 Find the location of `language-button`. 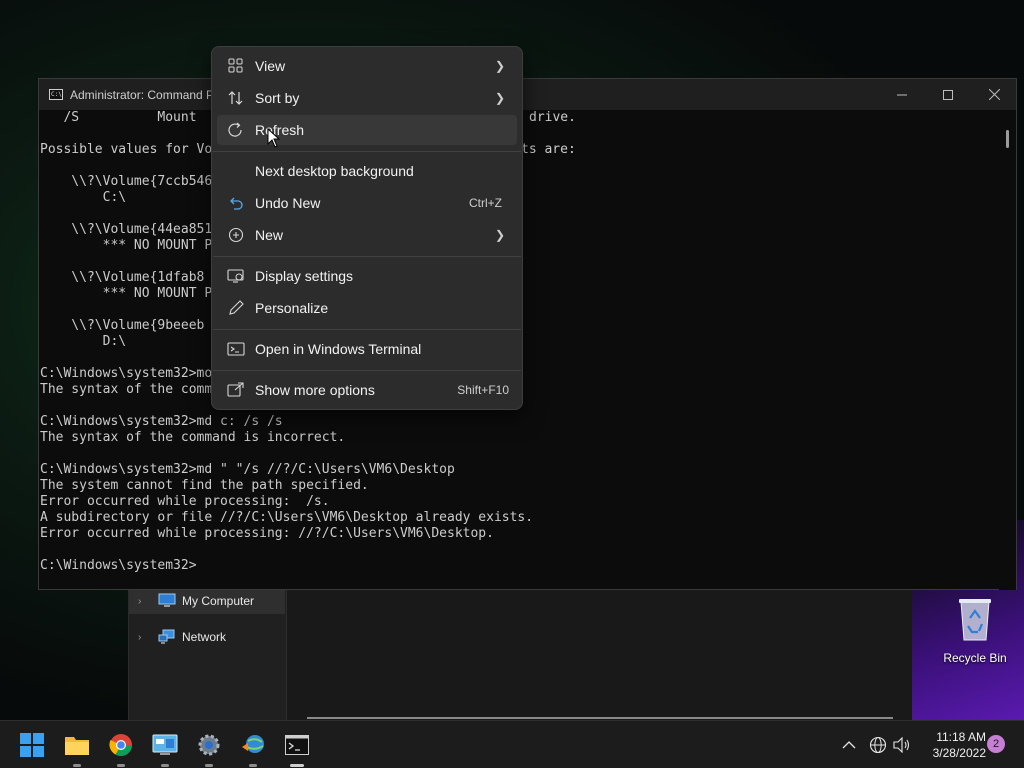

language-button is located at coordinates (878, 744).